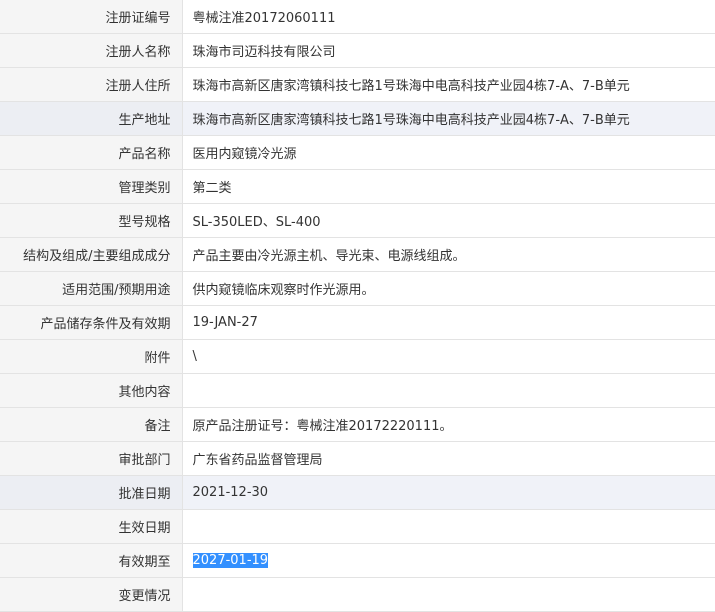 This screenshot has height=612, width=715. I want to click on field-label: 管理类别, so click(91, 186).